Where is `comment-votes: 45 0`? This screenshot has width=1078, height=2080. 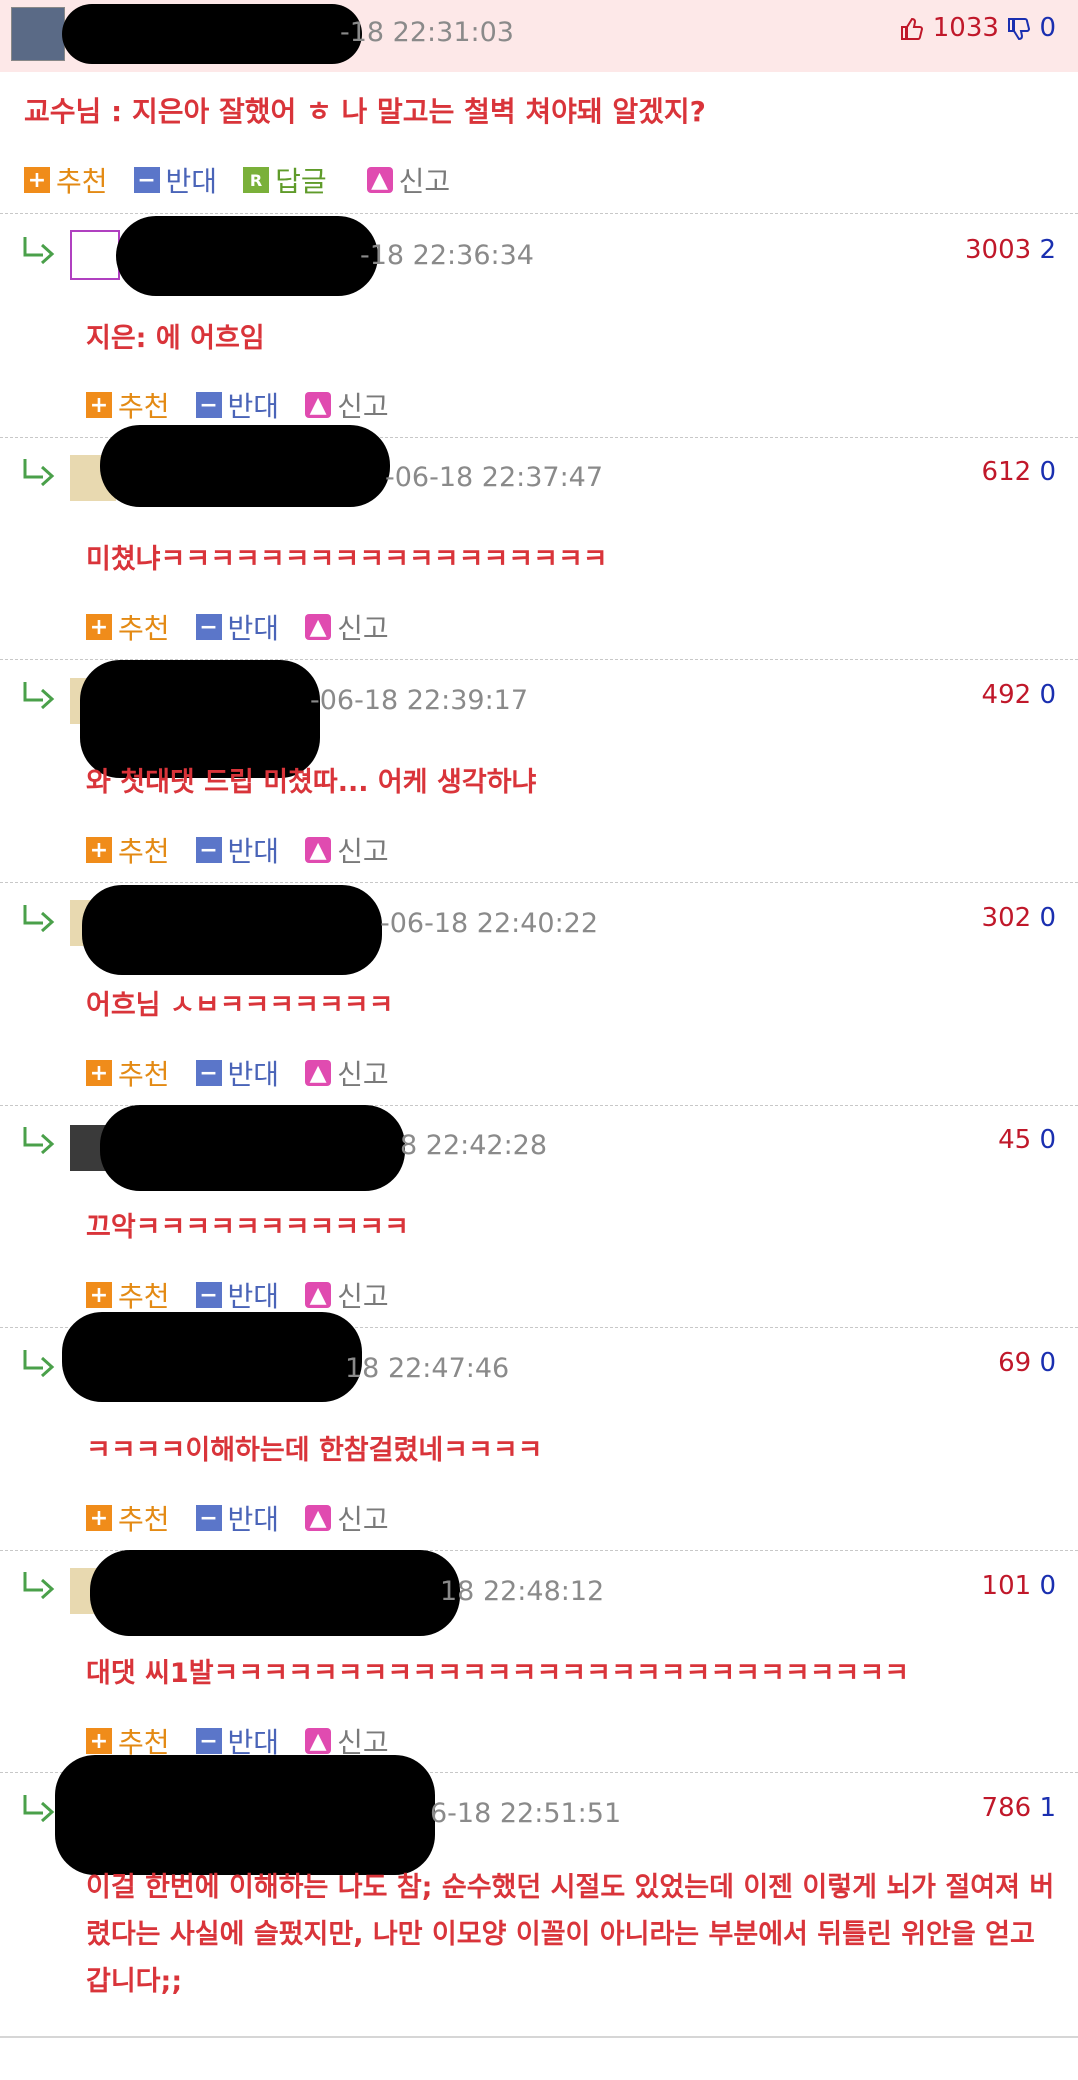 comment-votes: 45 0 is located at coordinates (1027, 1140).